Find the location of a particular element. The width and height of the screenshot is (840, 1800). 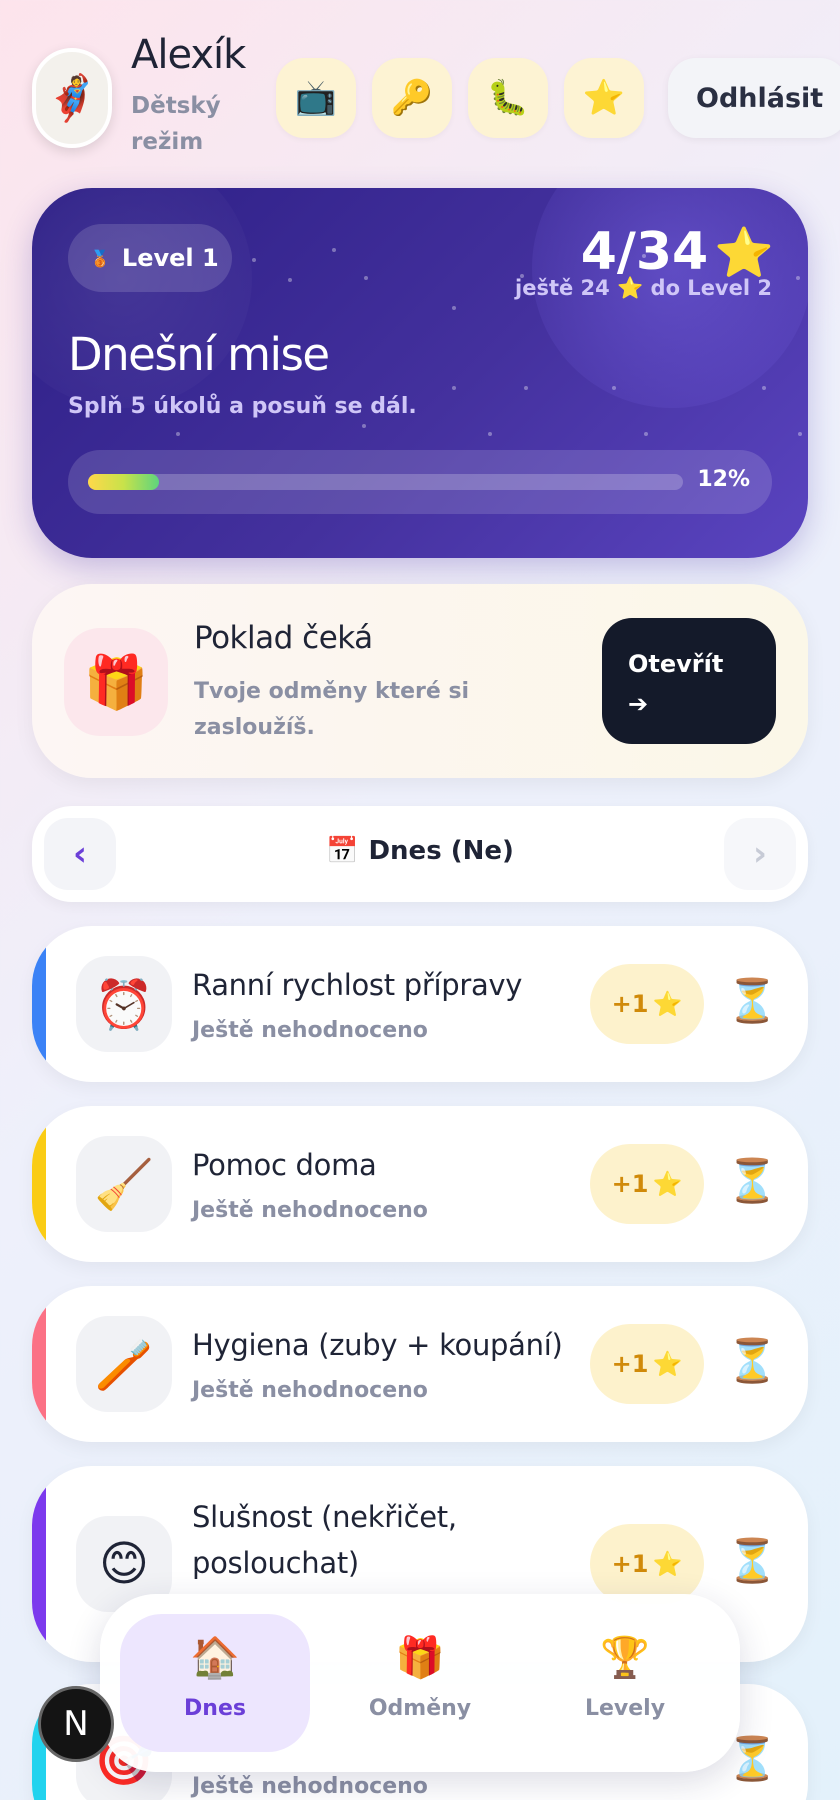

next-day-button: › is located at coordinates (760, 854).